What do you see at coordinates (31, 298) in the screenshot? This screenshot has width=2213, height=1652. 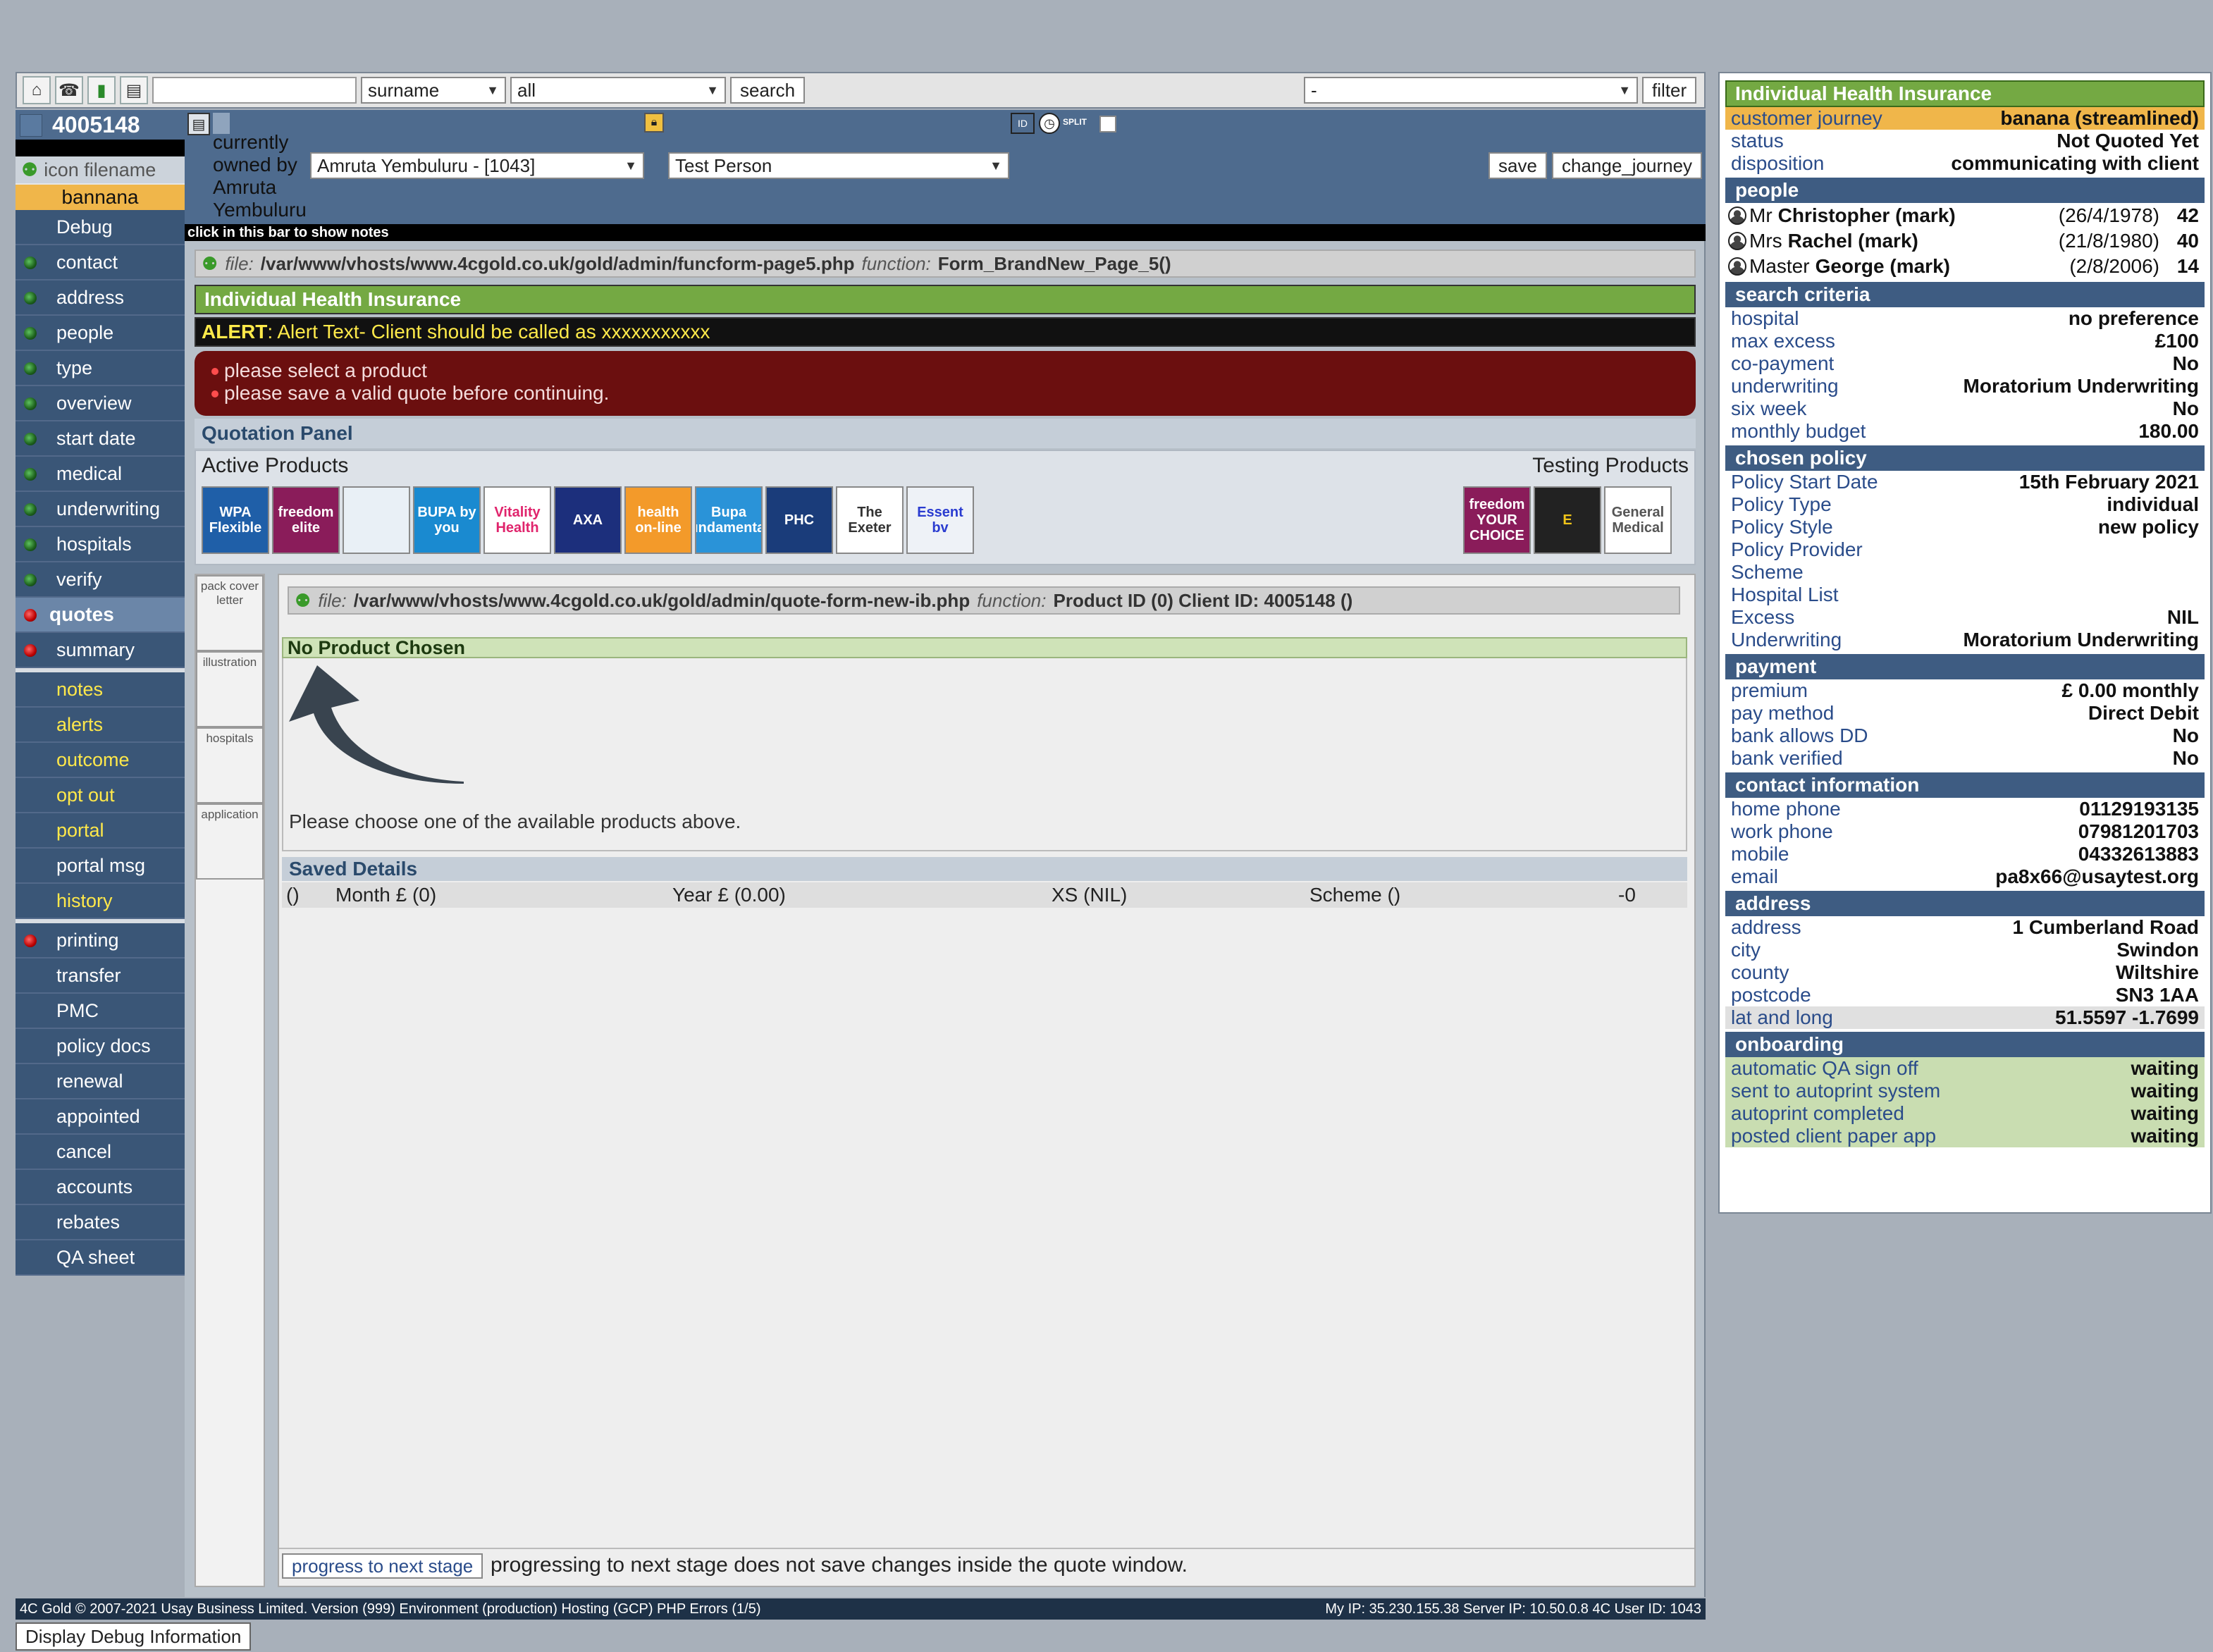 I see `status-green-icon` at bounding box center [31, 298].